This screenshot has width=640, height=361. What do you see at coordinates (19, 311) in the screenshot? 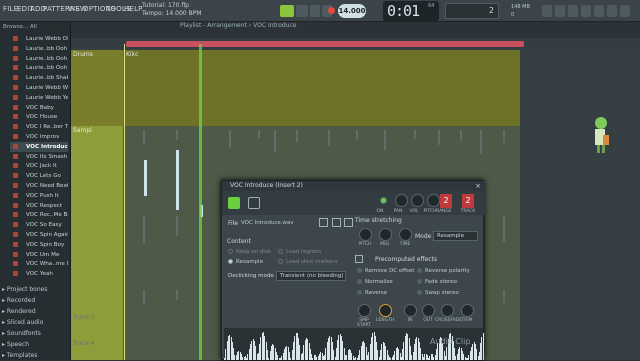
I see `browser-folder: ▸ Rendered` at bounding box center [19, 311].